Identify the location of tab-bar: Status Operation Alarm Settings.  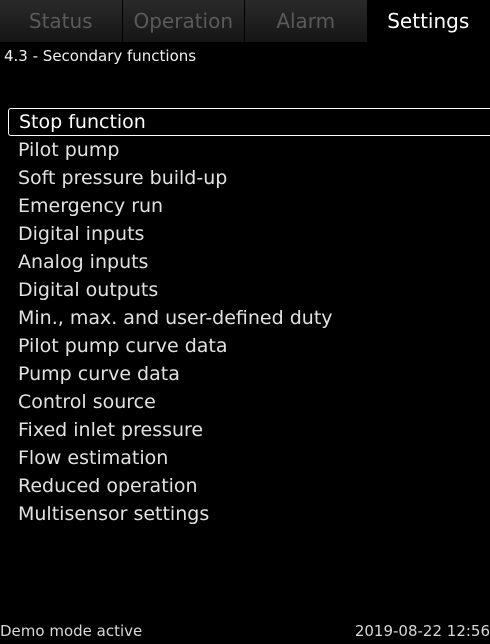
(245, 21).